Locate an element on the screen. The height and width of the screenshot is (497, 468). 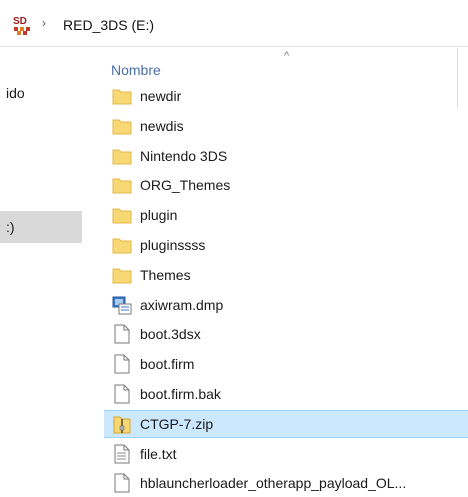
file-row: boot.3dsx is located at coordinates (286, 334).